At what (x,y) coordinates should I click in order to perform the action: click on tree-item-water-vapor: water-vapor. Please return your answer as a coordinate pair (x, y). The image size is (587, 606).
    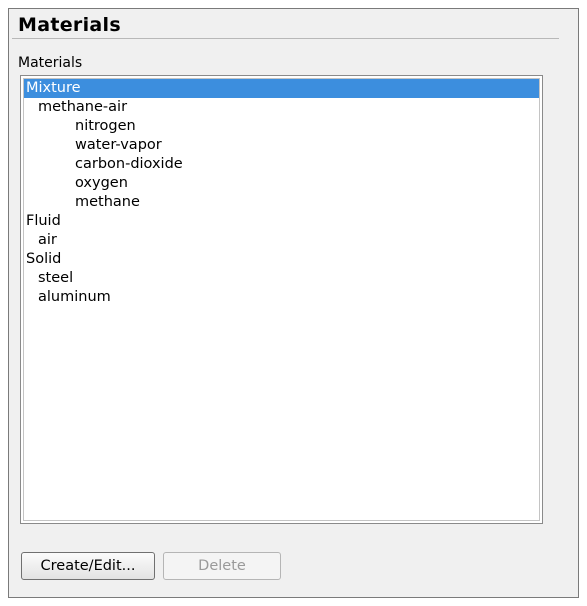
    Looking at the image, I should click on (281, 145).